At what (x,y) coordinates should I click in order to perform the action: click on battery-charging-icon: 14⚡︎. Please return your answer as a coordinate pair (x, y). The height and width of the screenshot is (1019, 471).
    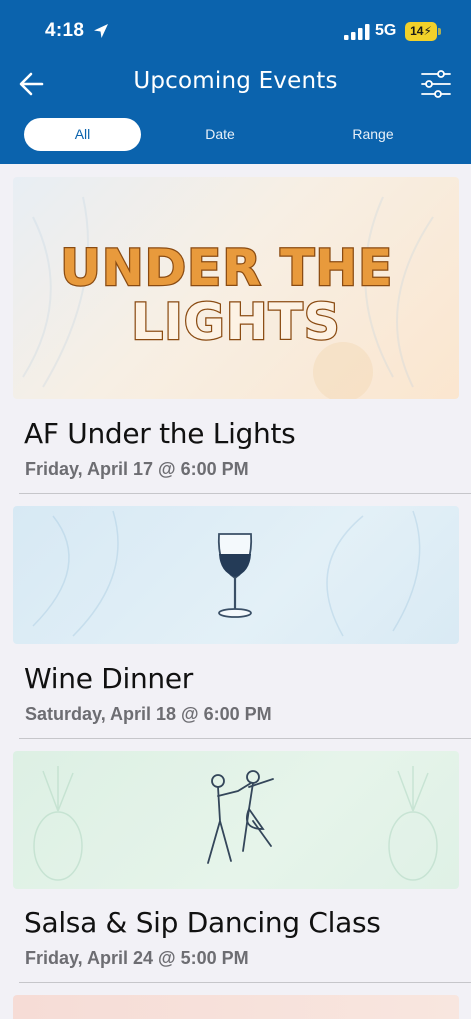
    Looking at the image, I should click on (421, 31).